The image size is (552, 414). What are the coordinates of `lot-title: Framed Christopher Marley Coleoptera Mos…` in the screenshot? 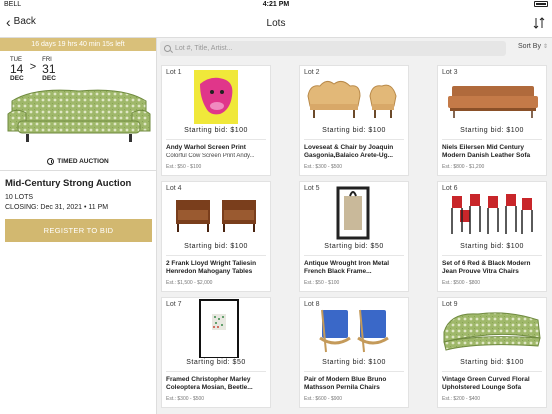 It's located at (209, 383).